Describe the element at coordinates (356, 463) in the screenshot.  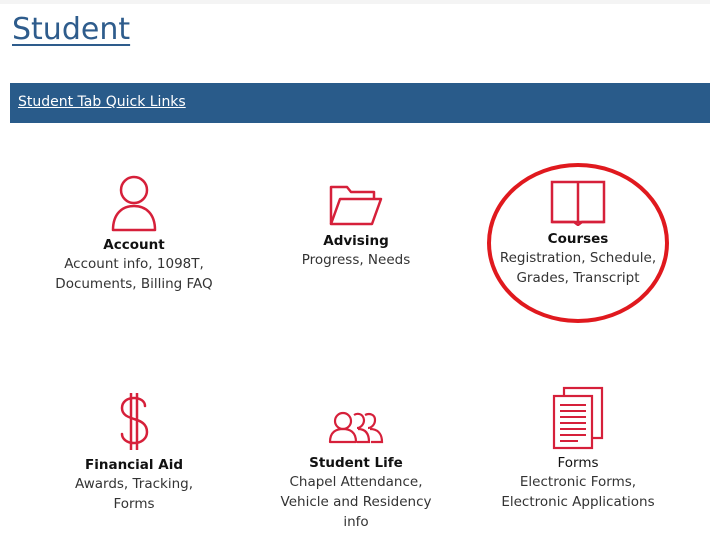
I see `tile-title: Student Life` at that location.